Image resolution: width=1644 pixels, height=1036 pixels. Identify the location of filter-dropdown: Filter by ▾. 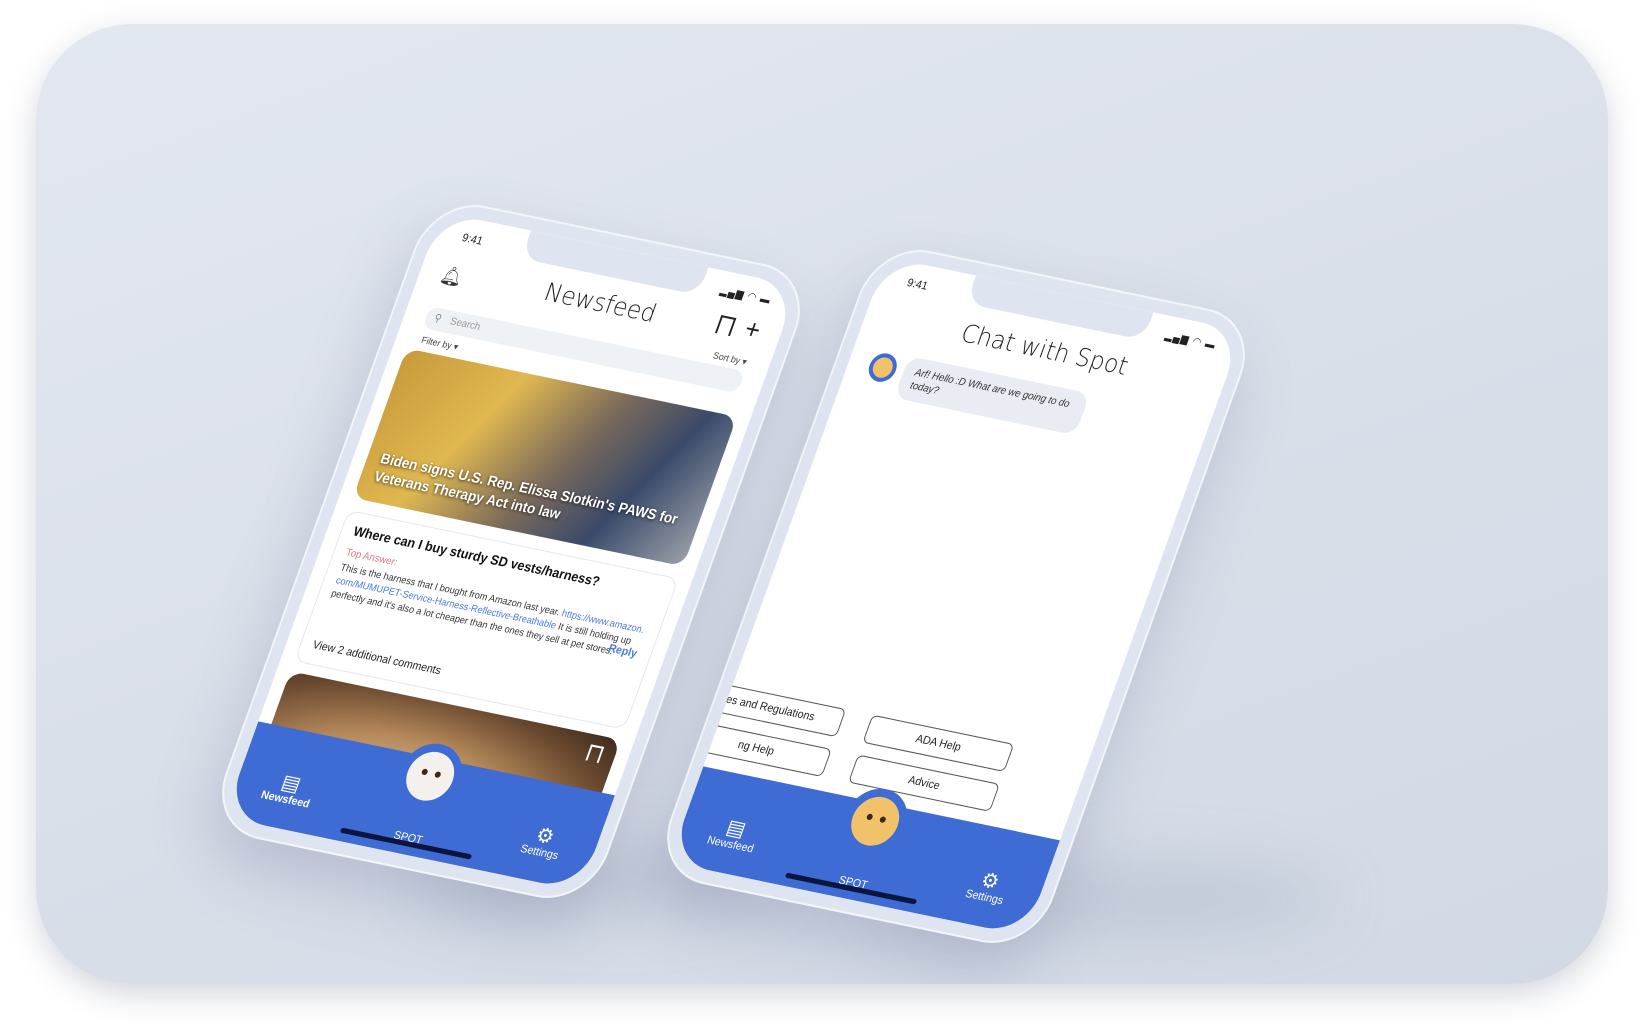
(439, 344).